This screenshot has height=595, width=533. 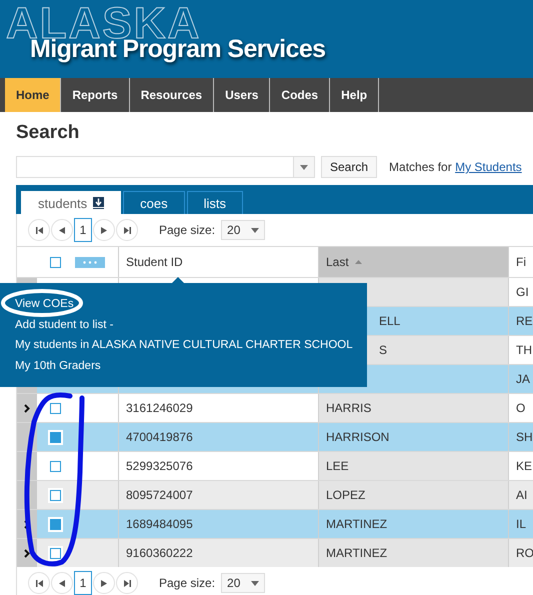 What do you see at coordinates (242, 95) in the screenshot?
I see `nav-item: Users` at bounding box center [242, 95].